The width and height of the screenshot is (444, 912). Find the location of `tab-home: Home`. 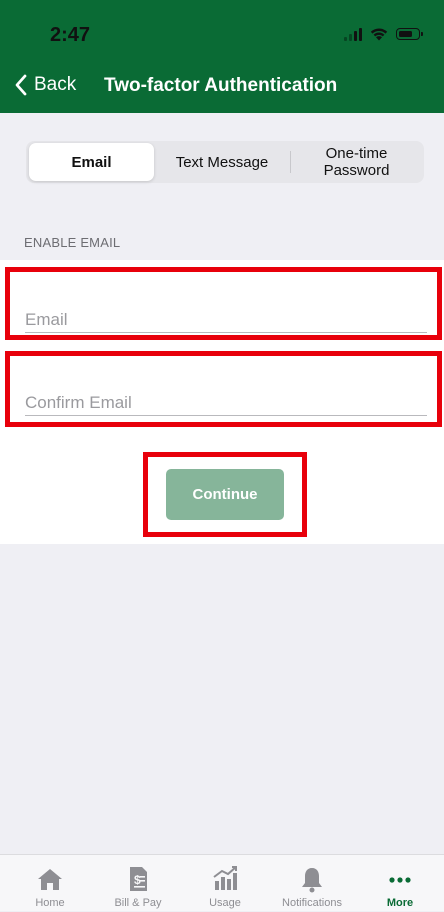

tab-home: Home is located at coordinates (50, 883).